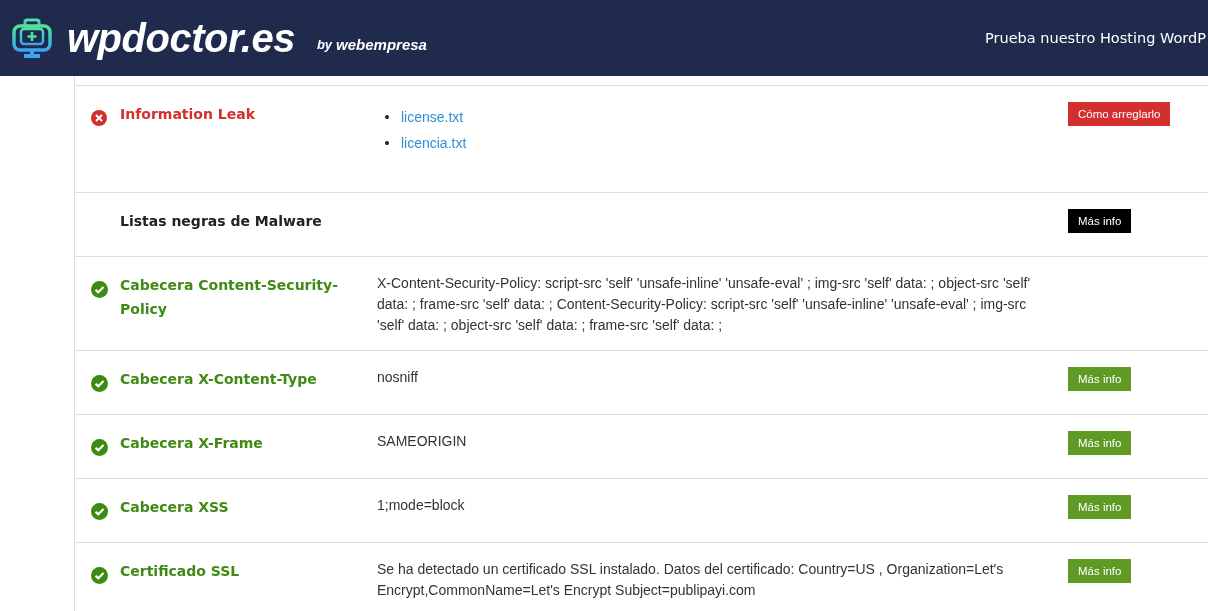  What do you see at coordinates (229, 297) in the screenshot?
I see `check-name: Cabecera Content-Security-Policy` at bounding box center [229, 297].